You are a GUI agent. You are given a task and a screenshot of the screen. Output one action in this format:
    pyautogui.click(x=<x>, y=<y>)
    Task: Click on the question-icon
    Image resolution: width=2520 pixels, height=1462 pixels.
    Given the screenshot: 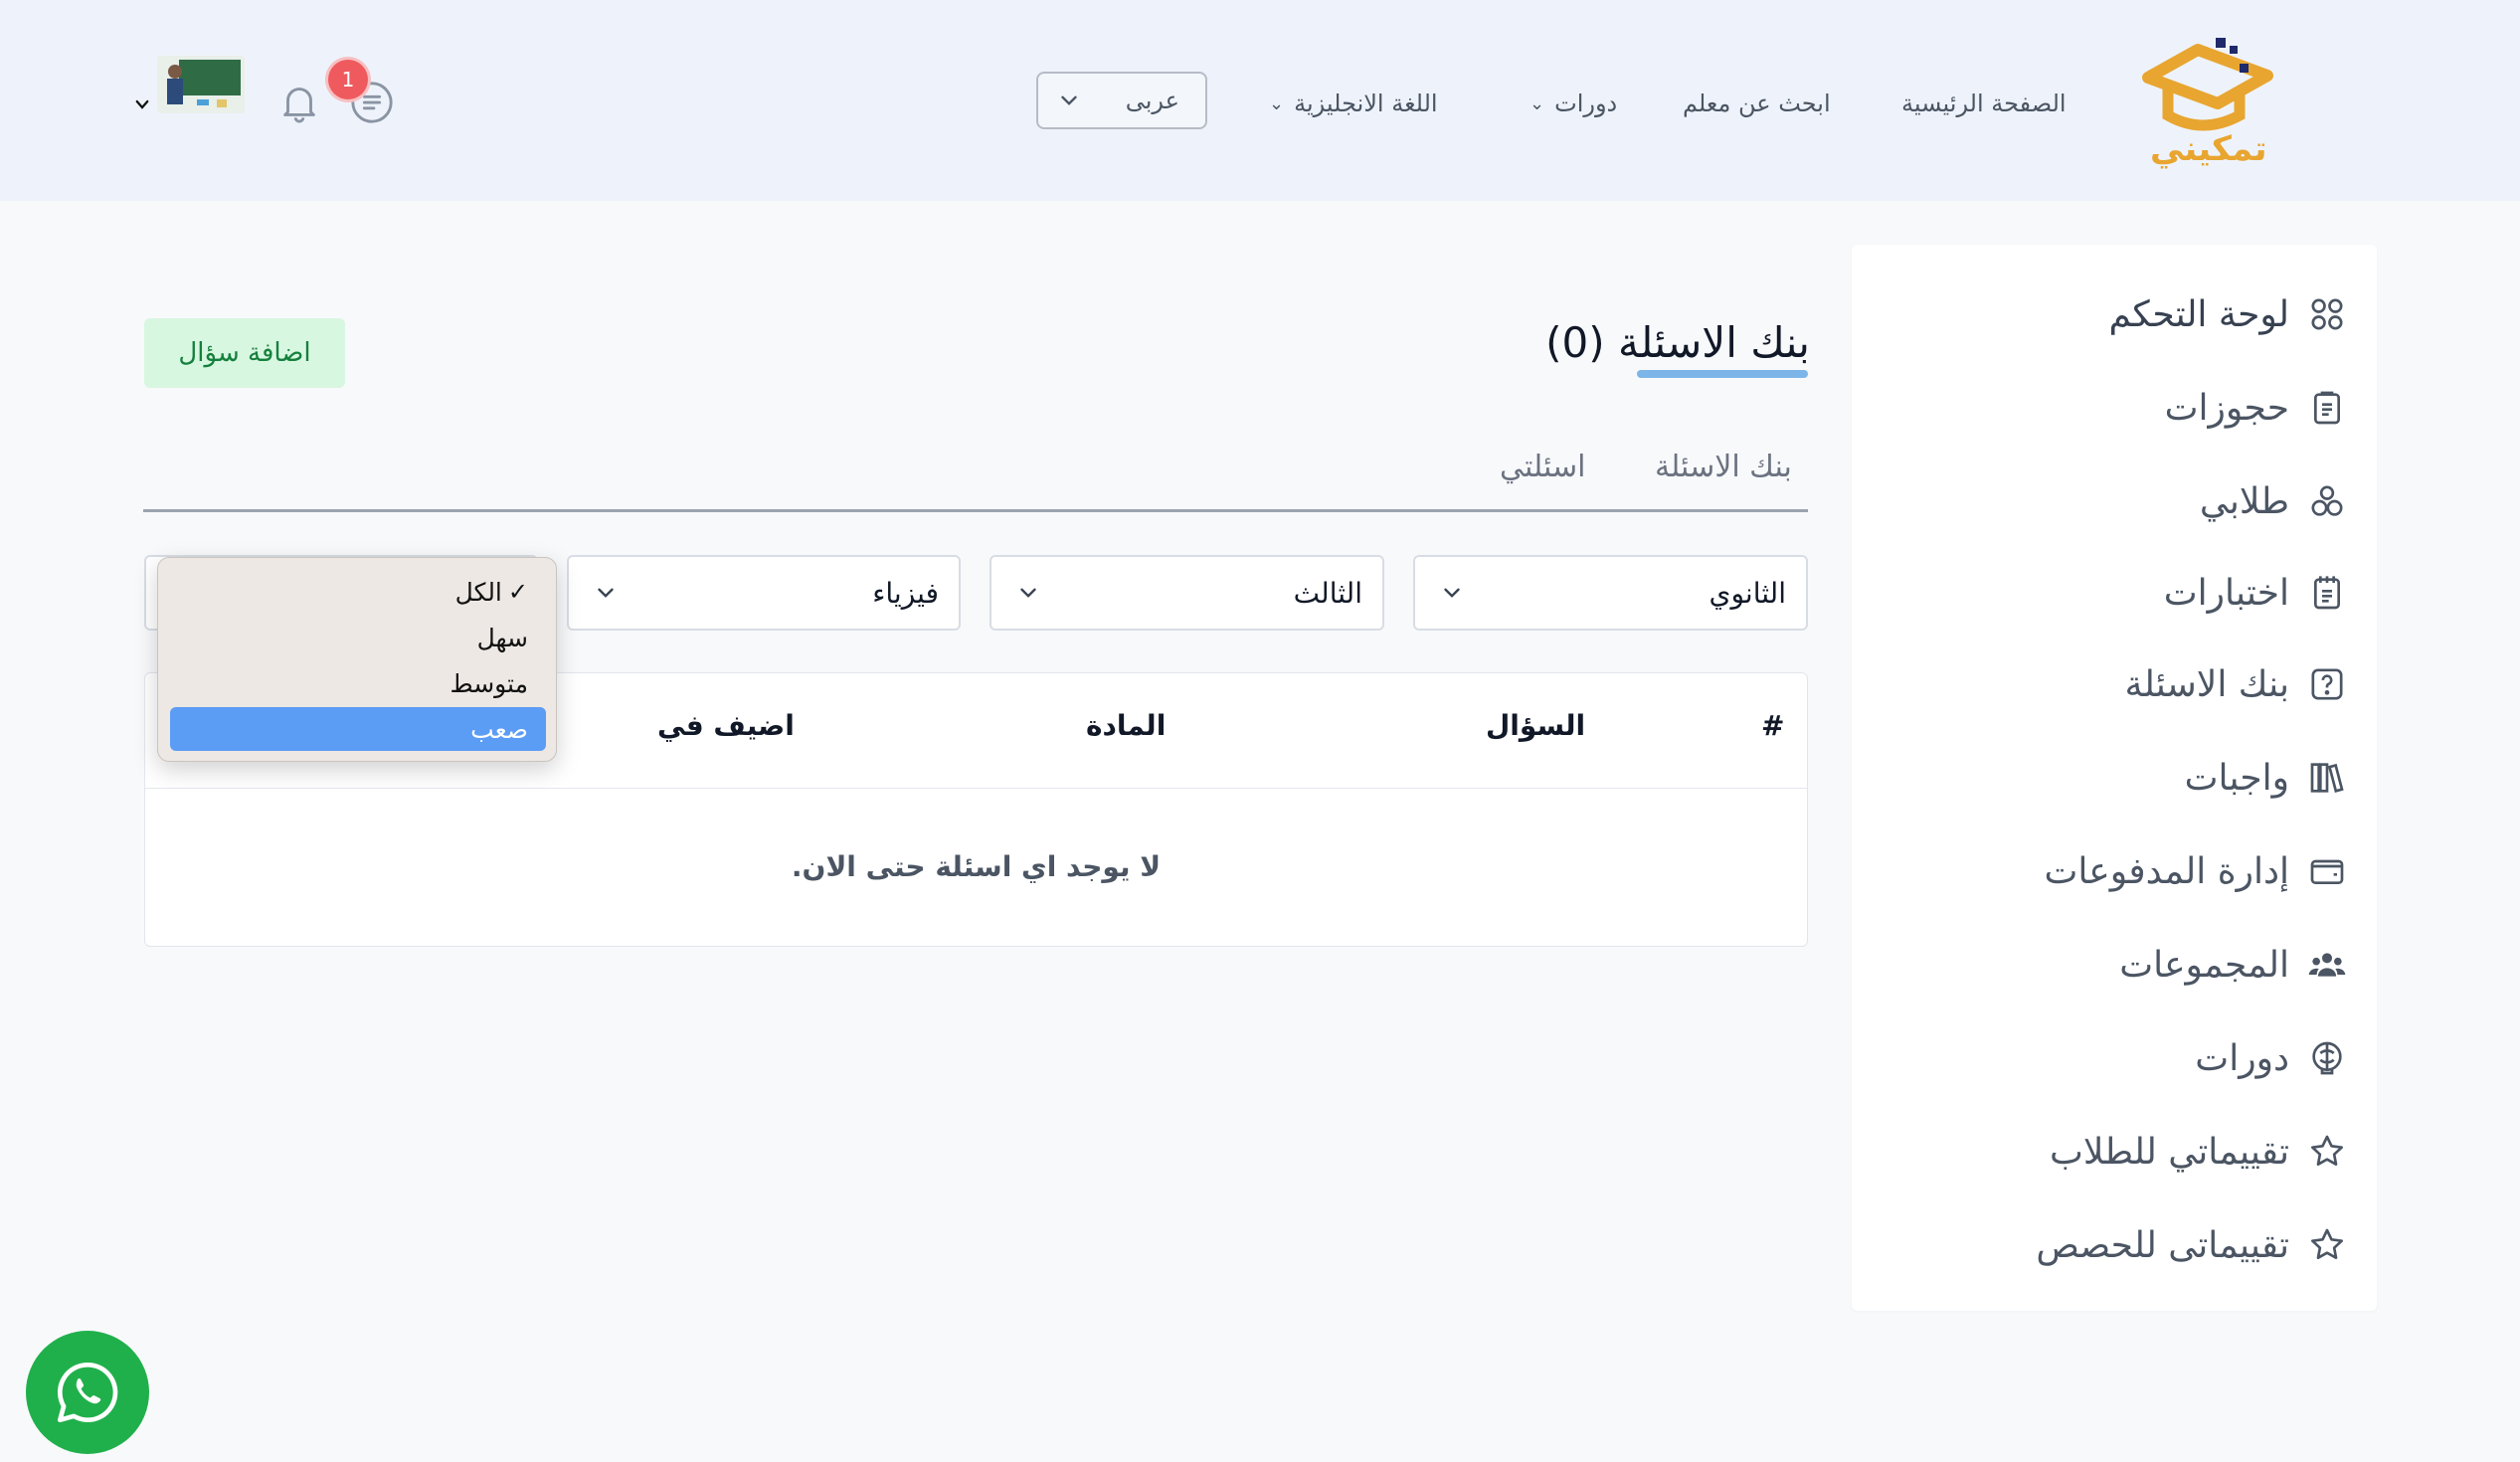 What is the action you would take?
    pyautogui.click(x=2327, y=684)
    